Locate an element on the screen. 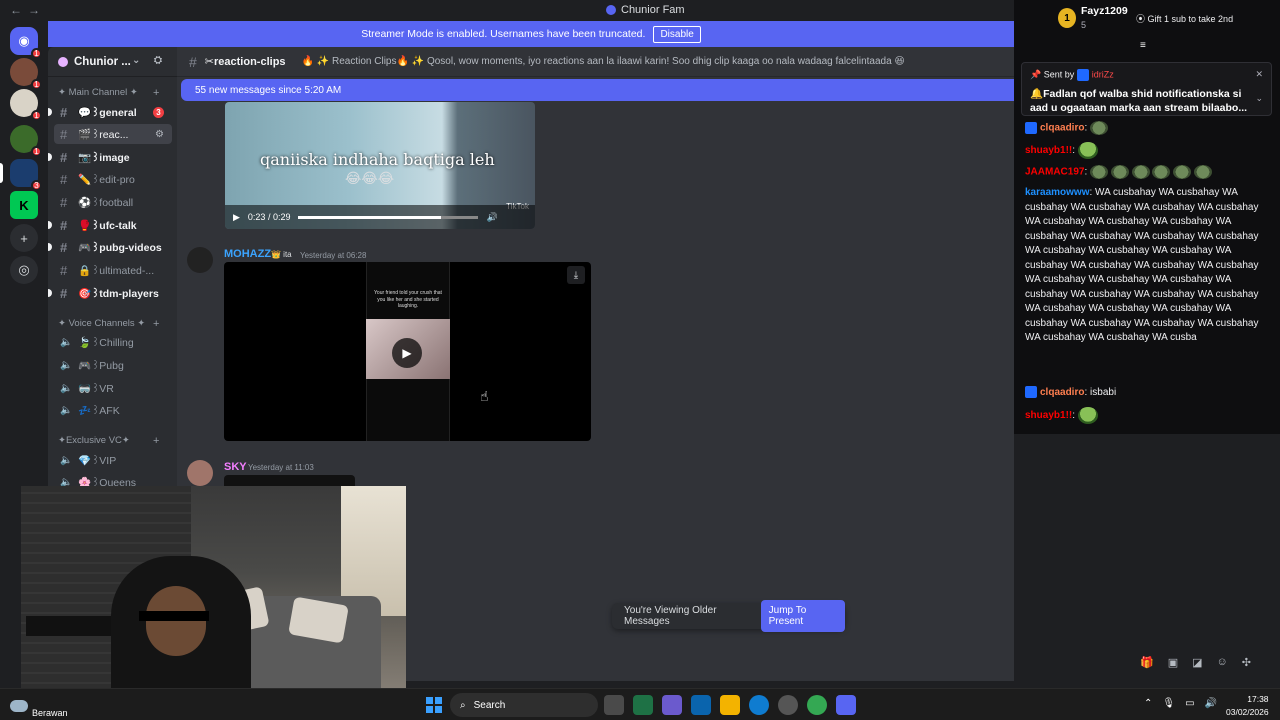 Image resolution: width=1280 pixels, height=720 pixels. channel-ufc-talk: # 🥊꒱ufc-talk is located at coordinates (110, 225).